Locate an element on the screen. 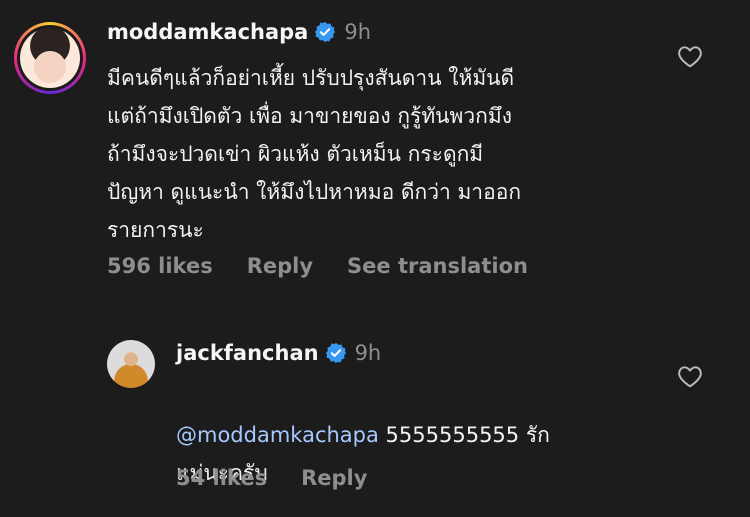  comment-header: moddamkachapa 9h is located at coordinates (239, 32).